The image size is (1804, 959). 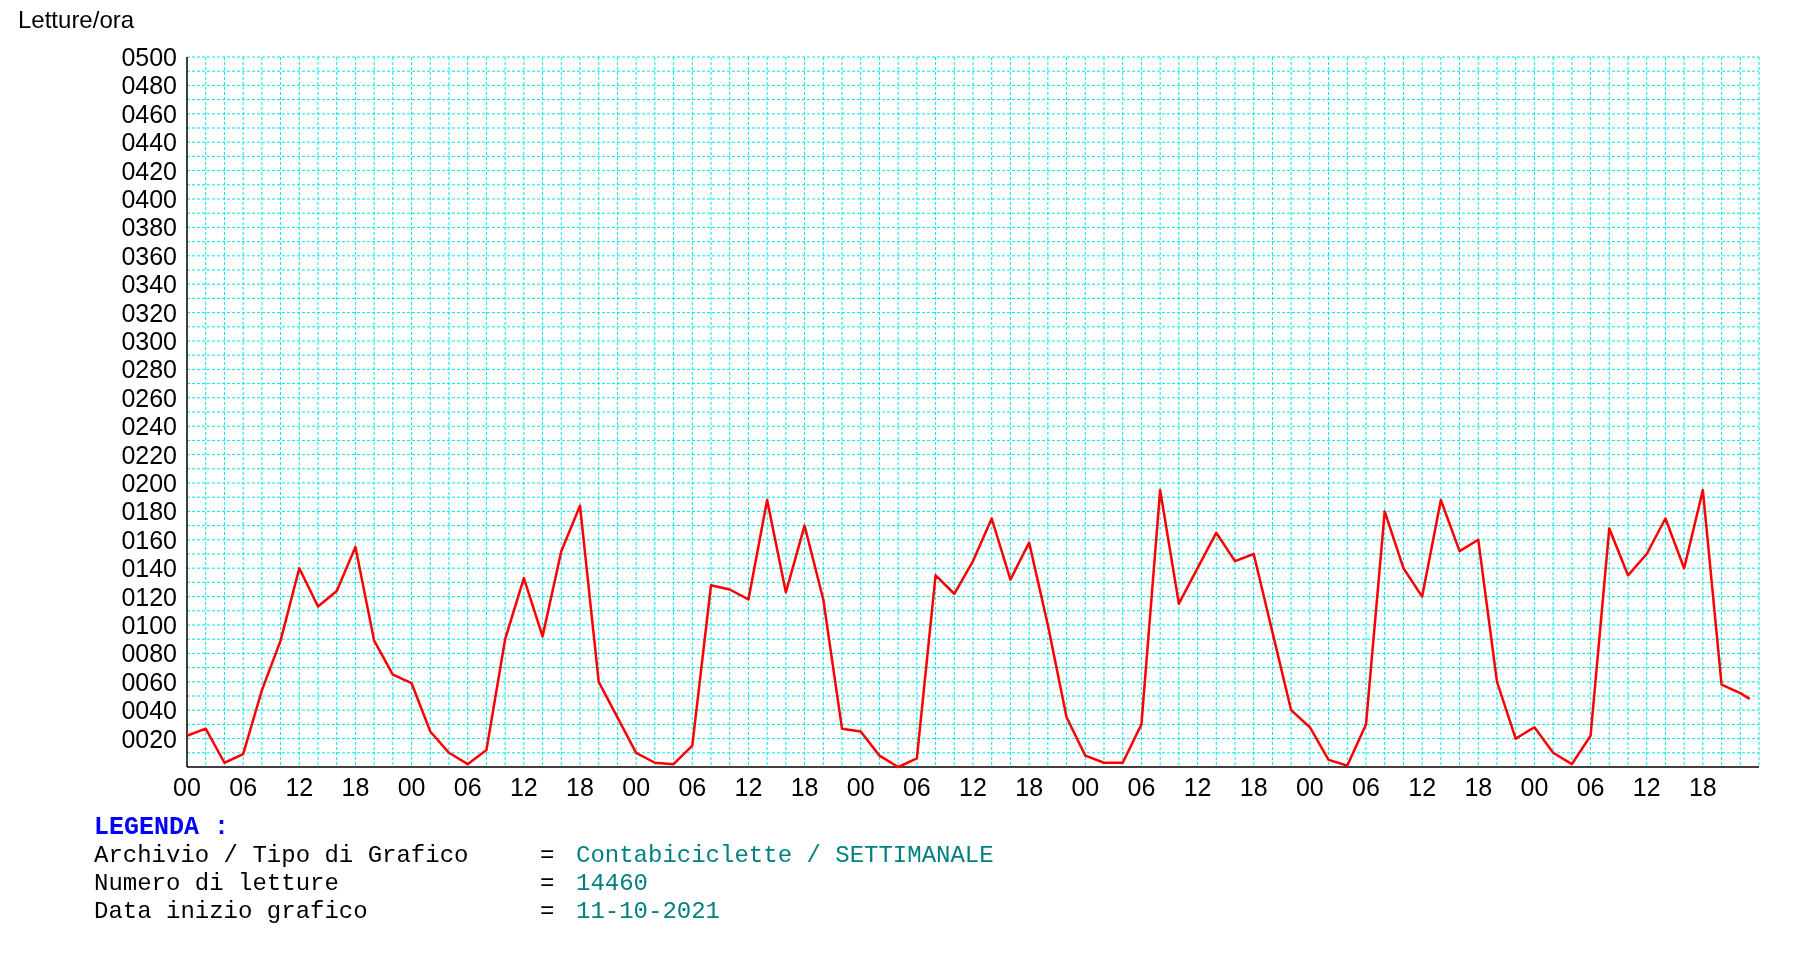 I want to click on y-tick-label: 0040, so click(x=149, y=710).